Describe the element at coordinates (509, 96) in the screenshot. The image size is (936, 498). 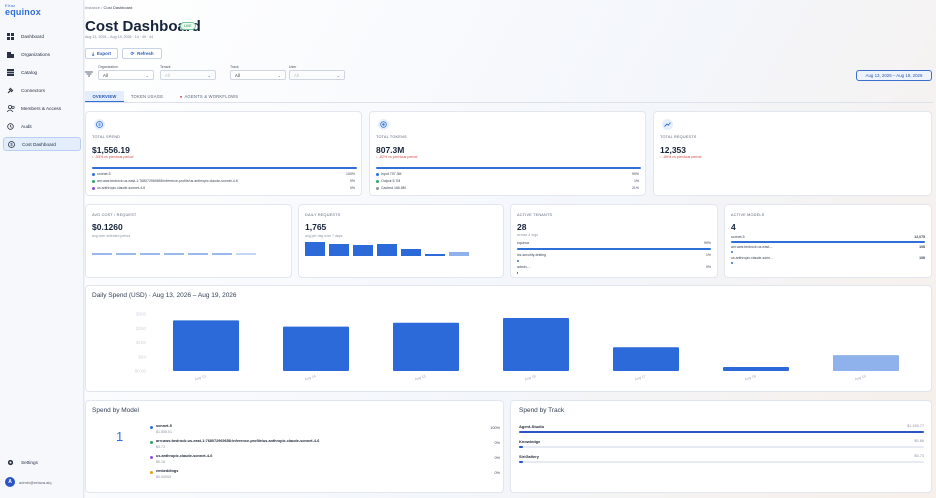
I see `tab-bar: OVERVIEW TOKEN USAGE ● AGENTS & WORKFLOWS` at that location.